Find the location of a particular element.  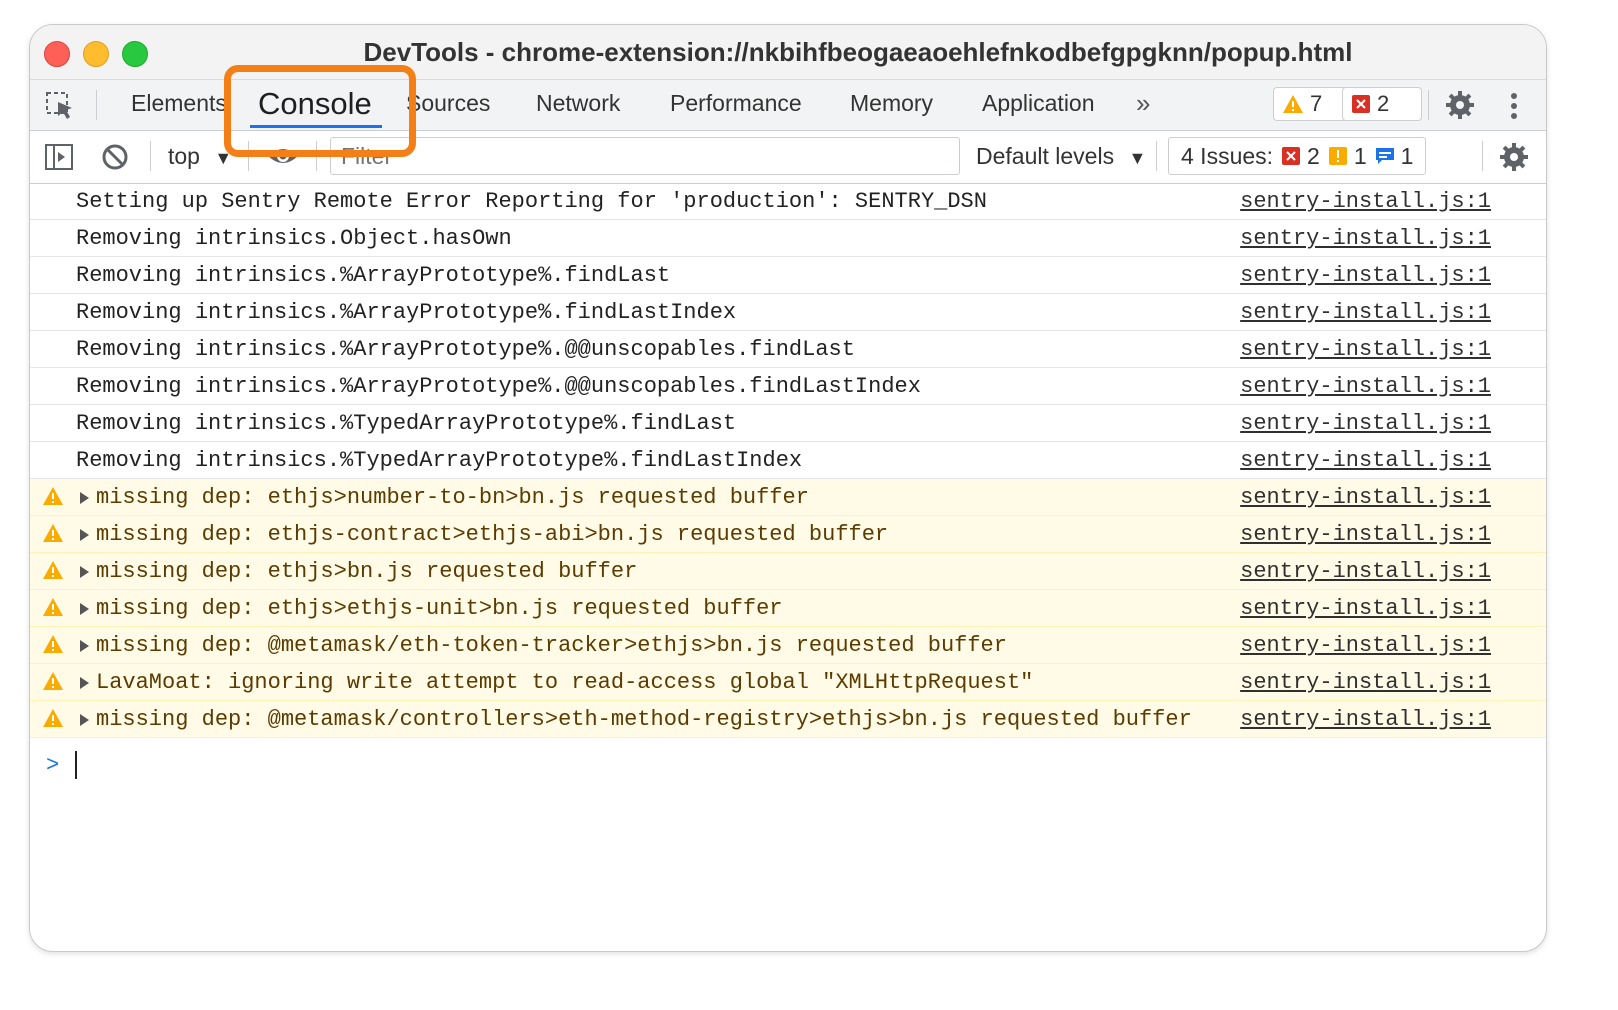

tab-performance: Performance is located at coordinates (736, 103).